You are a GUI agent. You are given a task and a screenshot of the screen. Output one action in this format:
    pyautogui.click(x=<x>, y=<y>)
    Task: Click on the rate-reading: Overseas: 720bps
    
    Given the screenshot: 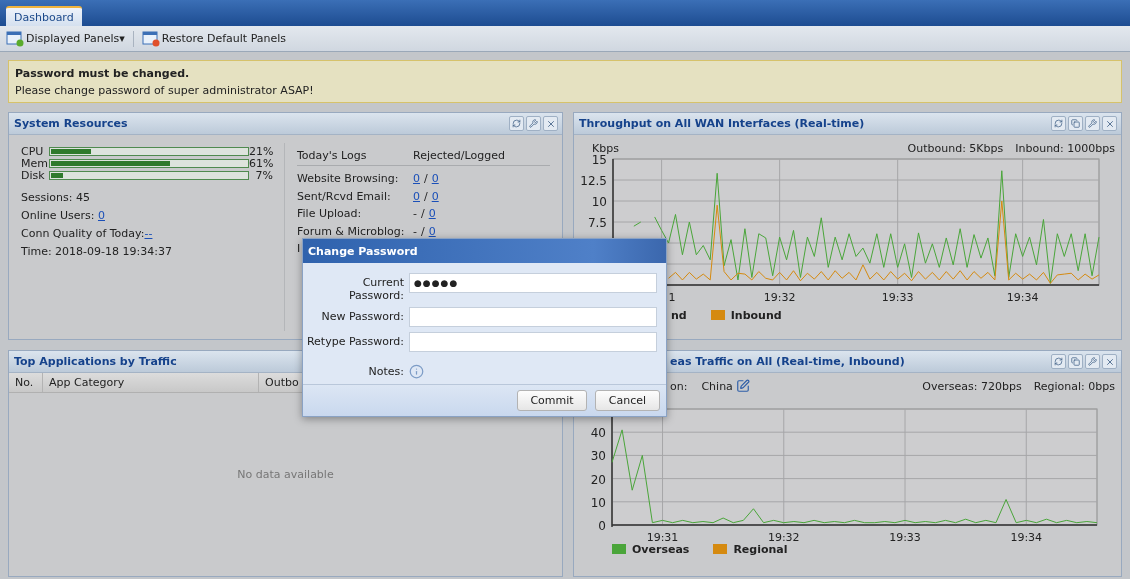 What is the action you would take?
    pyautogui.click(x=972, y=386)
    